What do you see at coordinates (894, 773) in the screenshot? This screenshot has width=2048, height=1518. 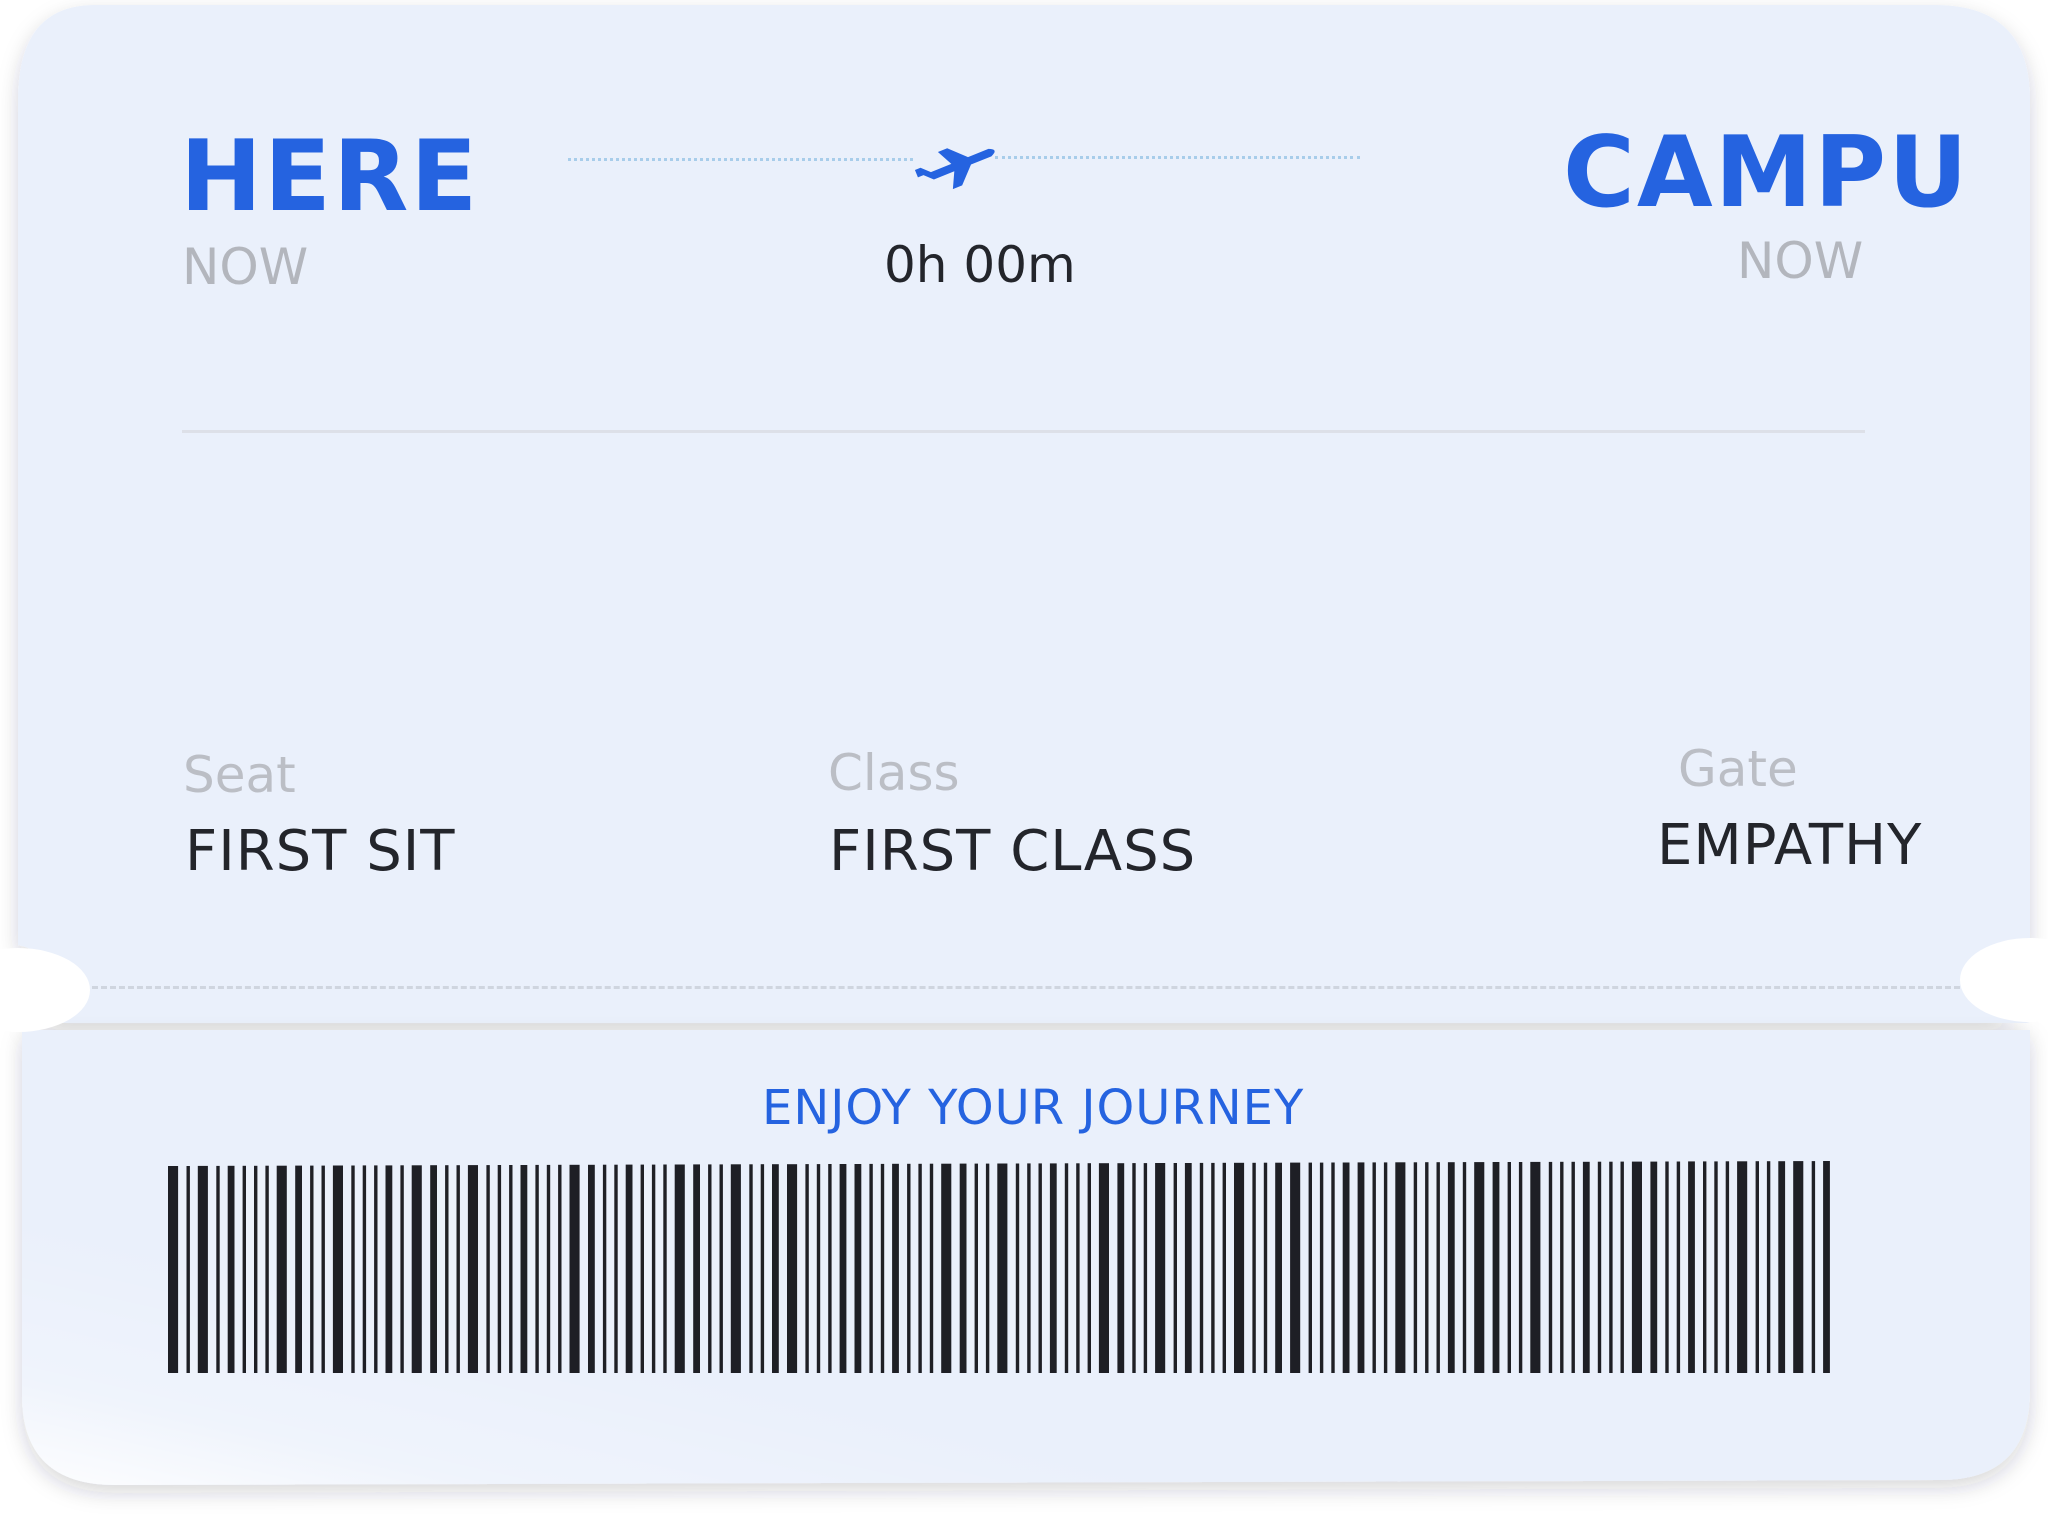 I see `class-label: Class` at bounding box center [894, 773].